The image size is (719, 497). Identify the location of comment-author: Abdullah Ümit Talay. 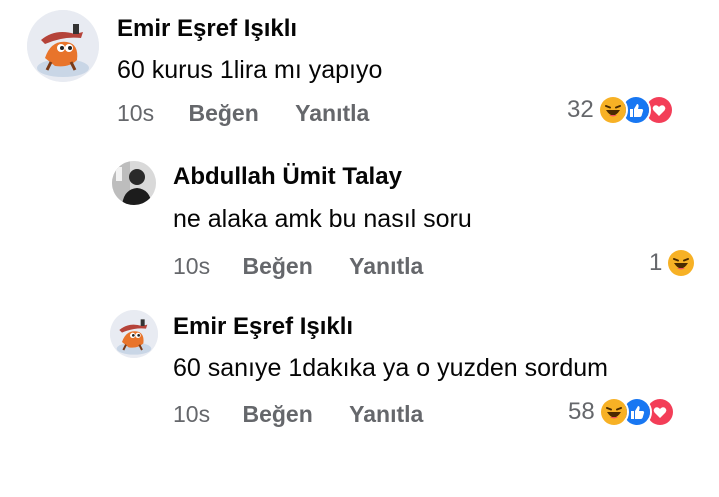
(287, 177).